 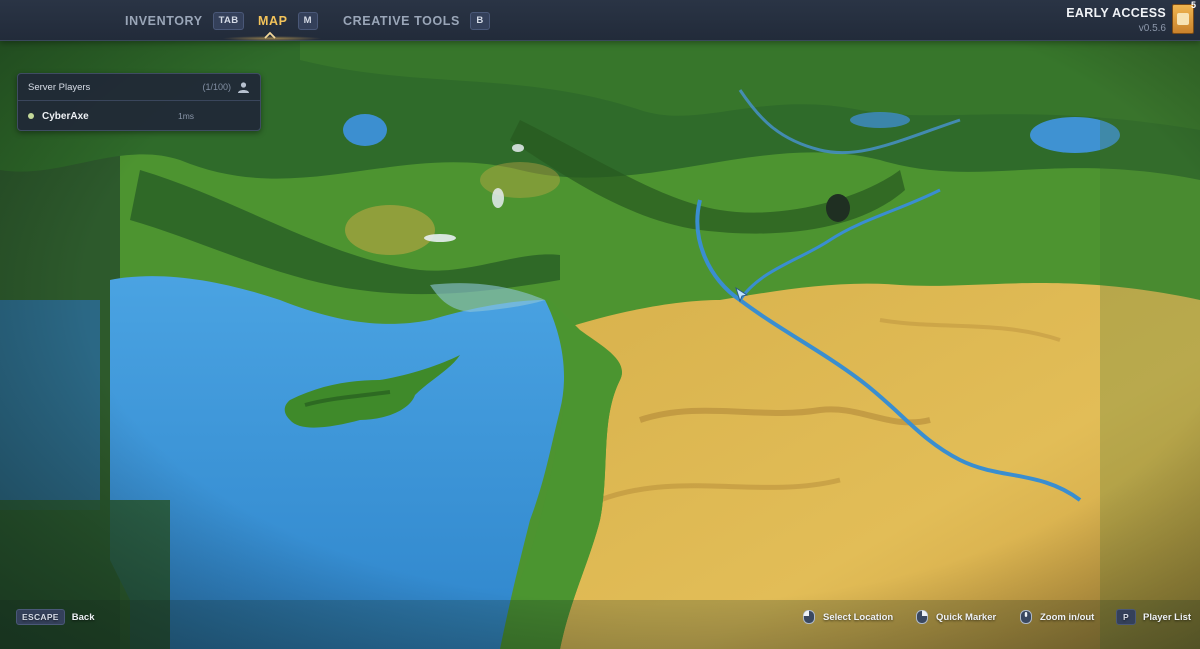 I want to click on version-label: v0.5.6, so click(x=1152, y=28).